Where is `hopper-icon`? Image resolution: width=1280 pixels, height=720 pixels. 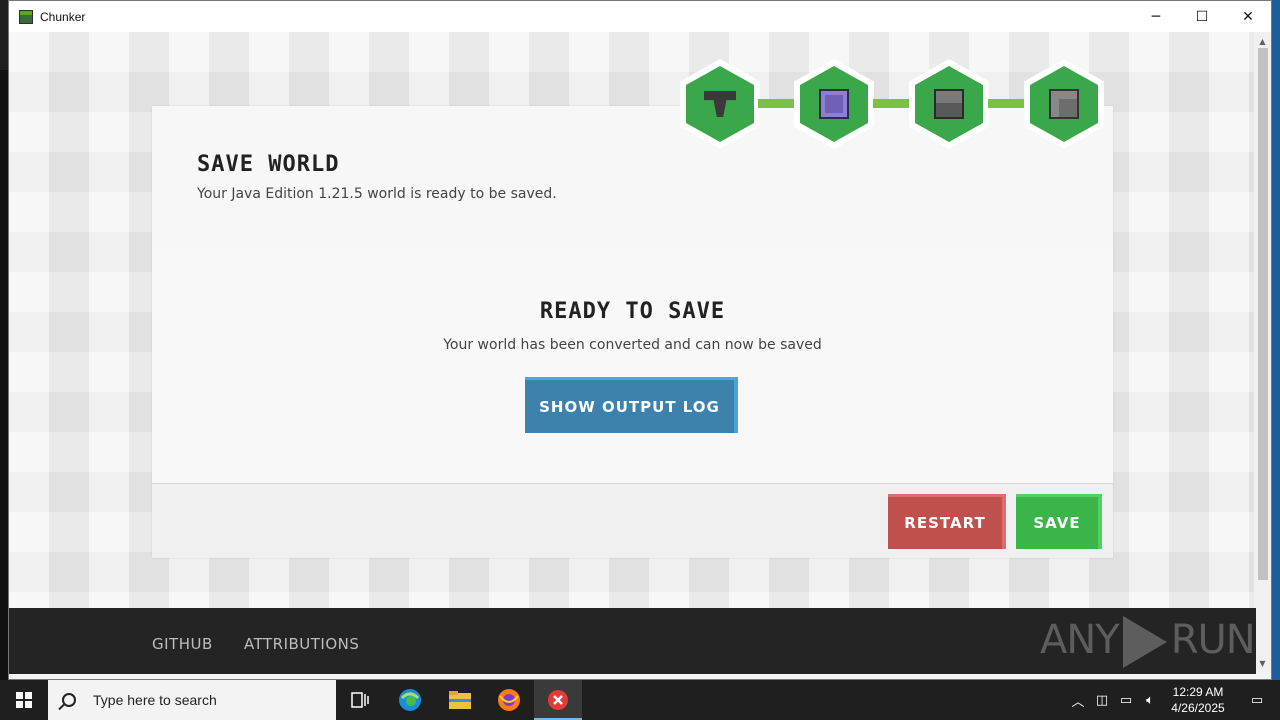 hopper-icon is located at coordinates (720, 104).